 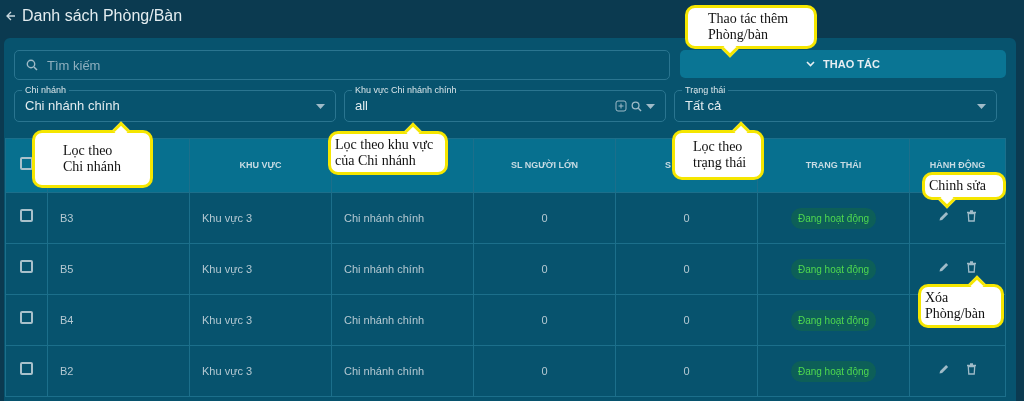 What do you see at coordinates (11, 16) in the screenshot?
I see `back-icon` at bounding box center [11, 16].